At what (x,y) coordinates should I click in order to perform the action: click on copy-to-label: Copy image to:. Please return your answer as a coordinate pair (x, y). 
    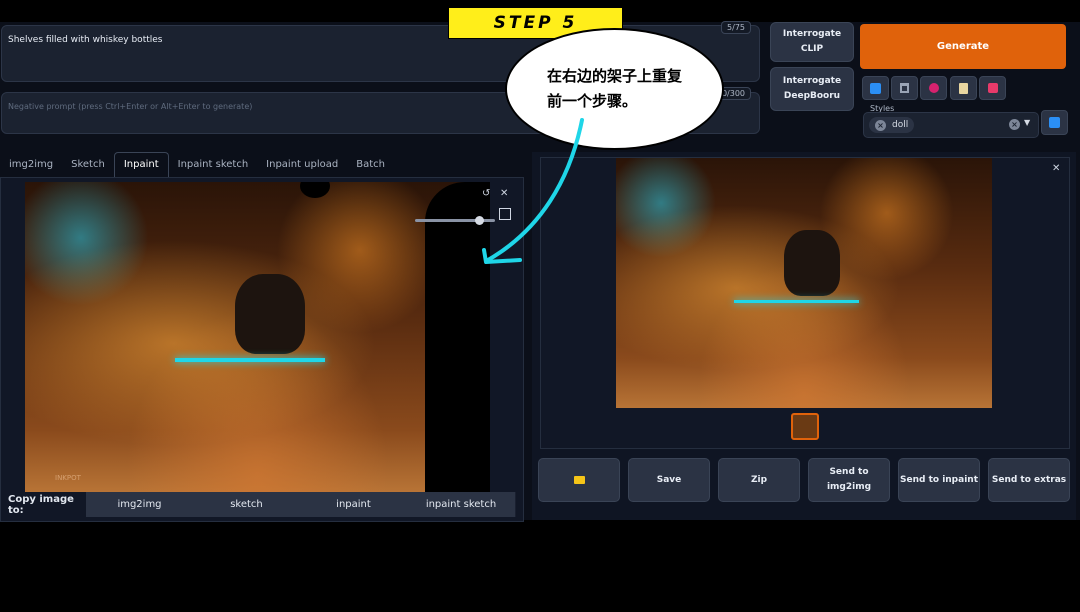
    Looking at the image, I should click on (41, 504).